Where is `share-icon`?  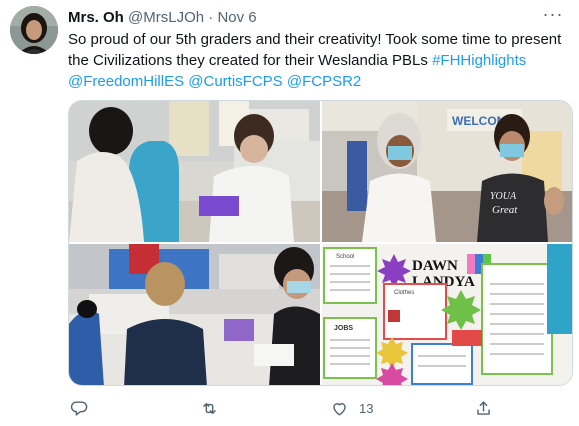
share-icon is located at coordinates (483, 407).